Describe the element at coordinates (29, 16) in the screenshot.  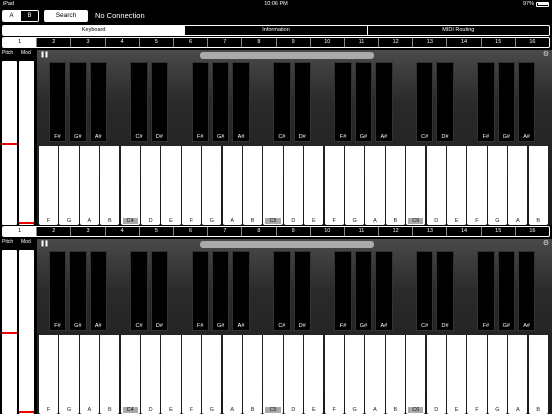
I see `tab-b: B` at that location.